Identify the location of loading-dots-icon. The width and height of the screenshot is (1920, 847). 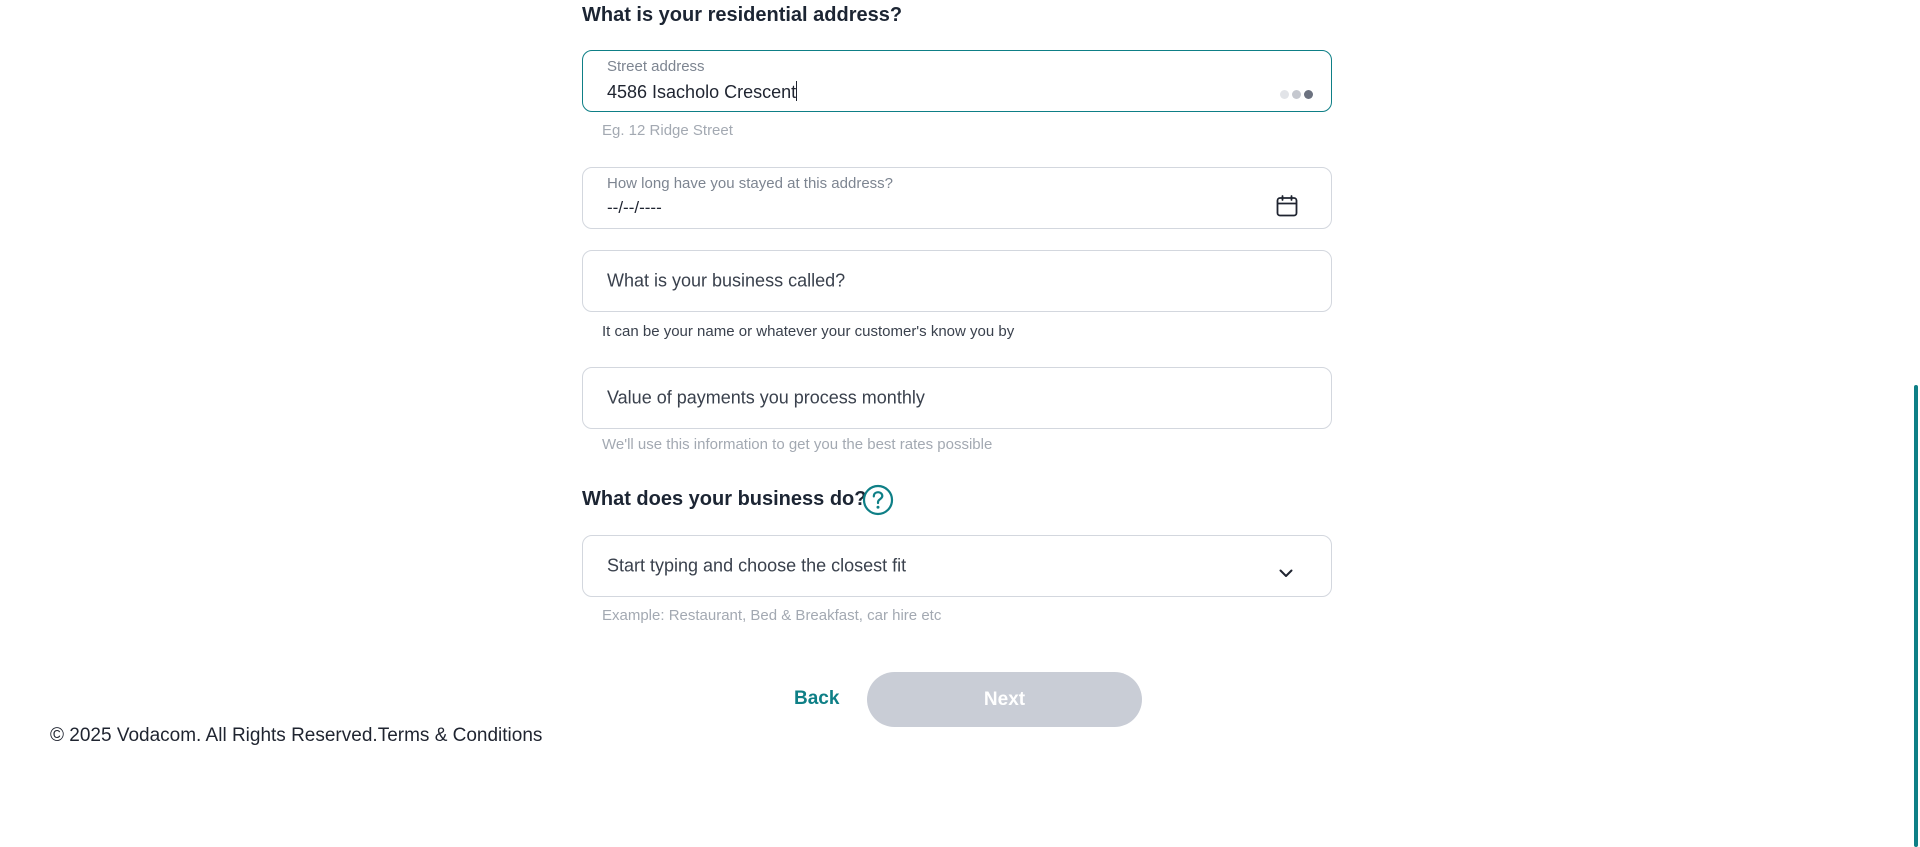
(1296, 94).